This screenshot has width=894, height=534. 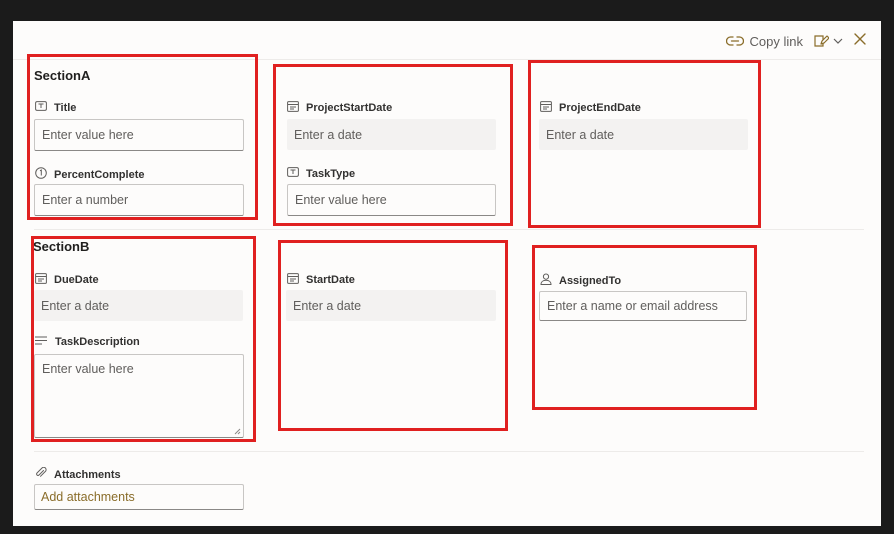 What do you see at coordinates (41, 342) in the screenshot?
I see `multiline-text-icon` at bounding box center [41, 342].